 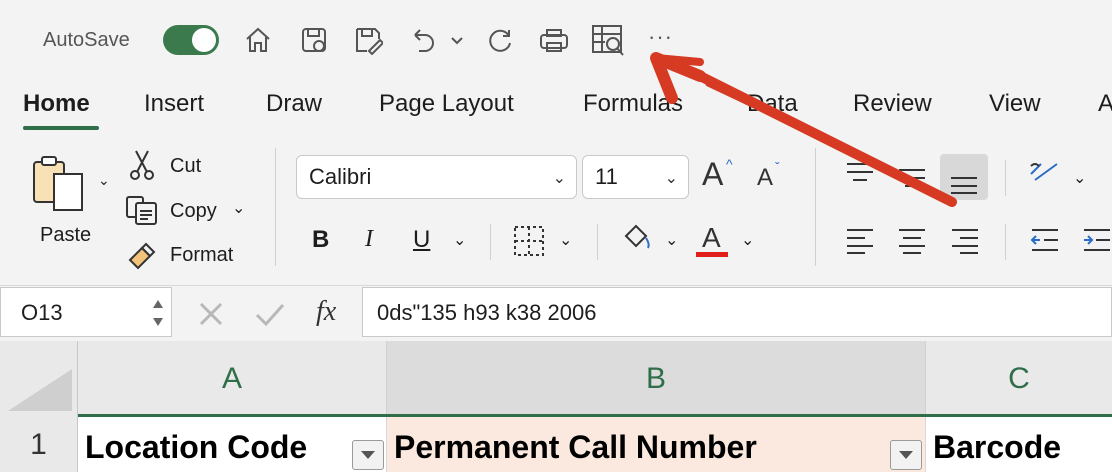 I want to click on align-left-icon, so click(x=860, y=242).